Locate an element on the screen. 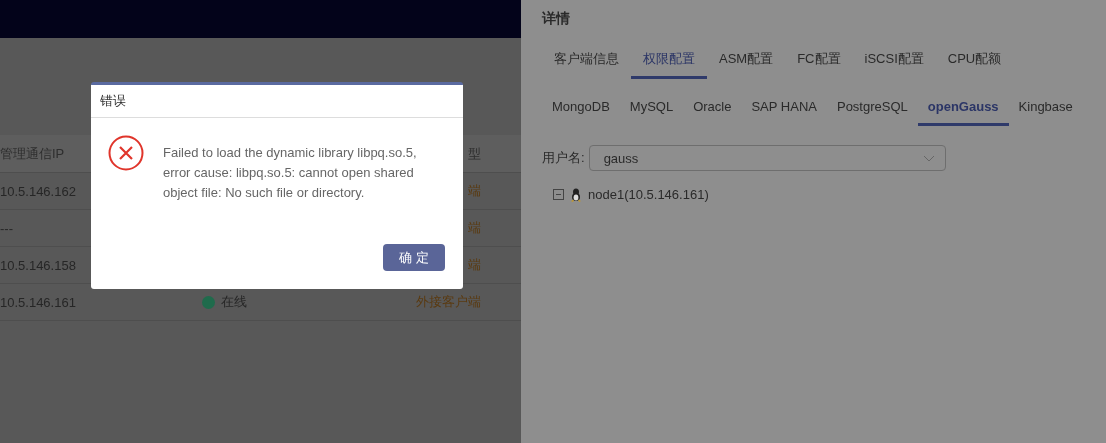 The height and width of the screenshot is (443, 1106). tab: iSCSI配置 is located at coordinates (894, 60).